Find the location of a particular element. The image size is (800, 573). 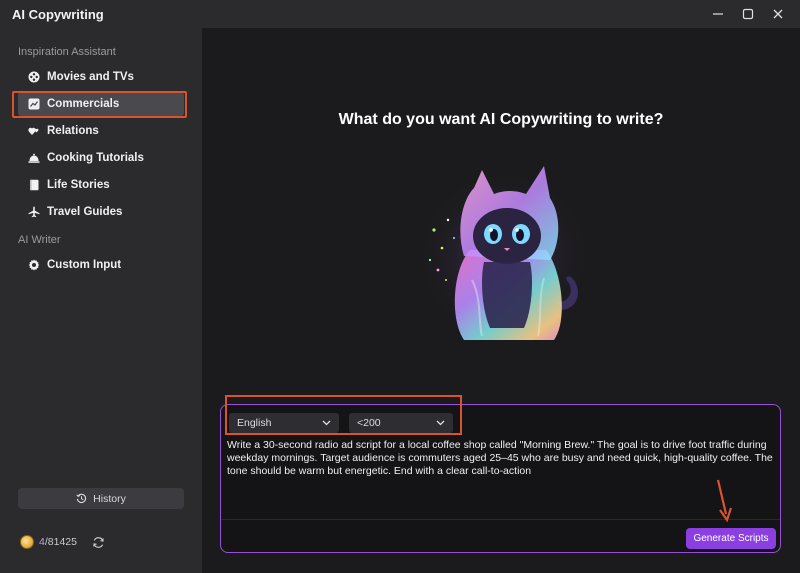

sidebar-item-cooking-tutorials: Cooking Tutorials is located at coordinates (101, 158).